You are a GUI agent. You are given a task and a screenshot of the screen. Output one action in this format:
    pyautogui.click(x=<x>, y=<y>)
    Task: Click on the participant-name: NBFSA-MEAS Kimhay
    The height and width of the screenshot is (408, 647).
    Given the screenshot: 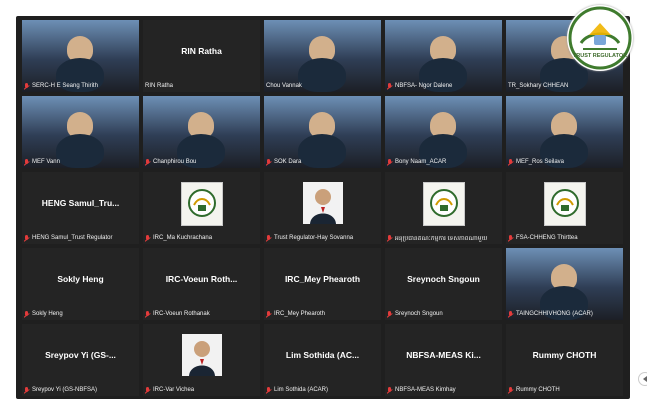 What is the action you would take?
    pyautogui.click(x=425, y=390)
    